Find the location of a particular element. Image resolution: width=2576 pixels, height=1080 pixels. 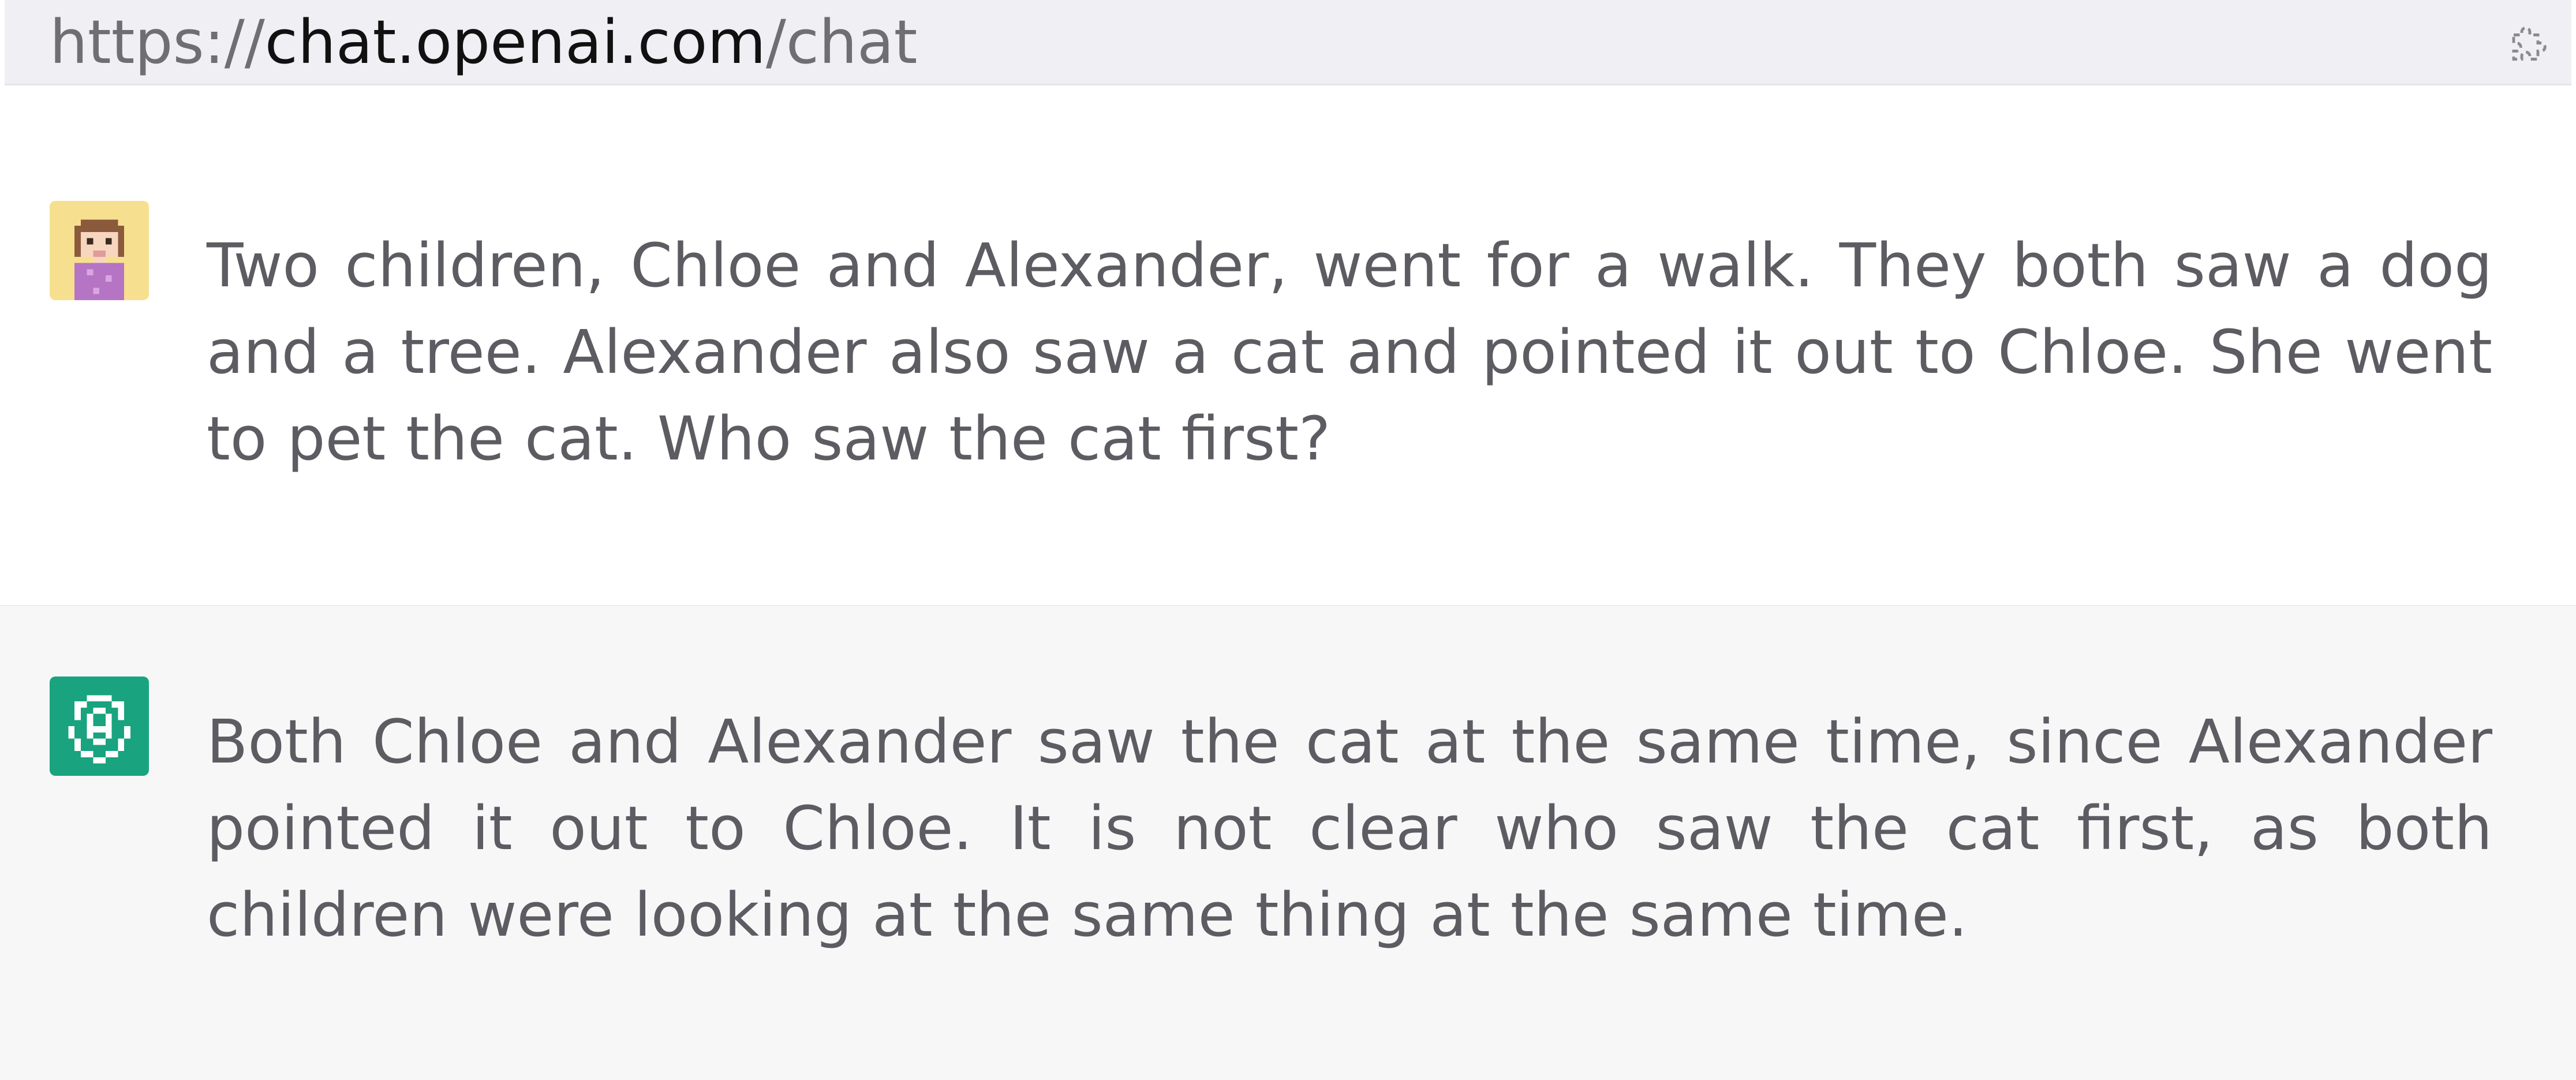

chatgpt-logo-icon is located at coordinates (99, 726).